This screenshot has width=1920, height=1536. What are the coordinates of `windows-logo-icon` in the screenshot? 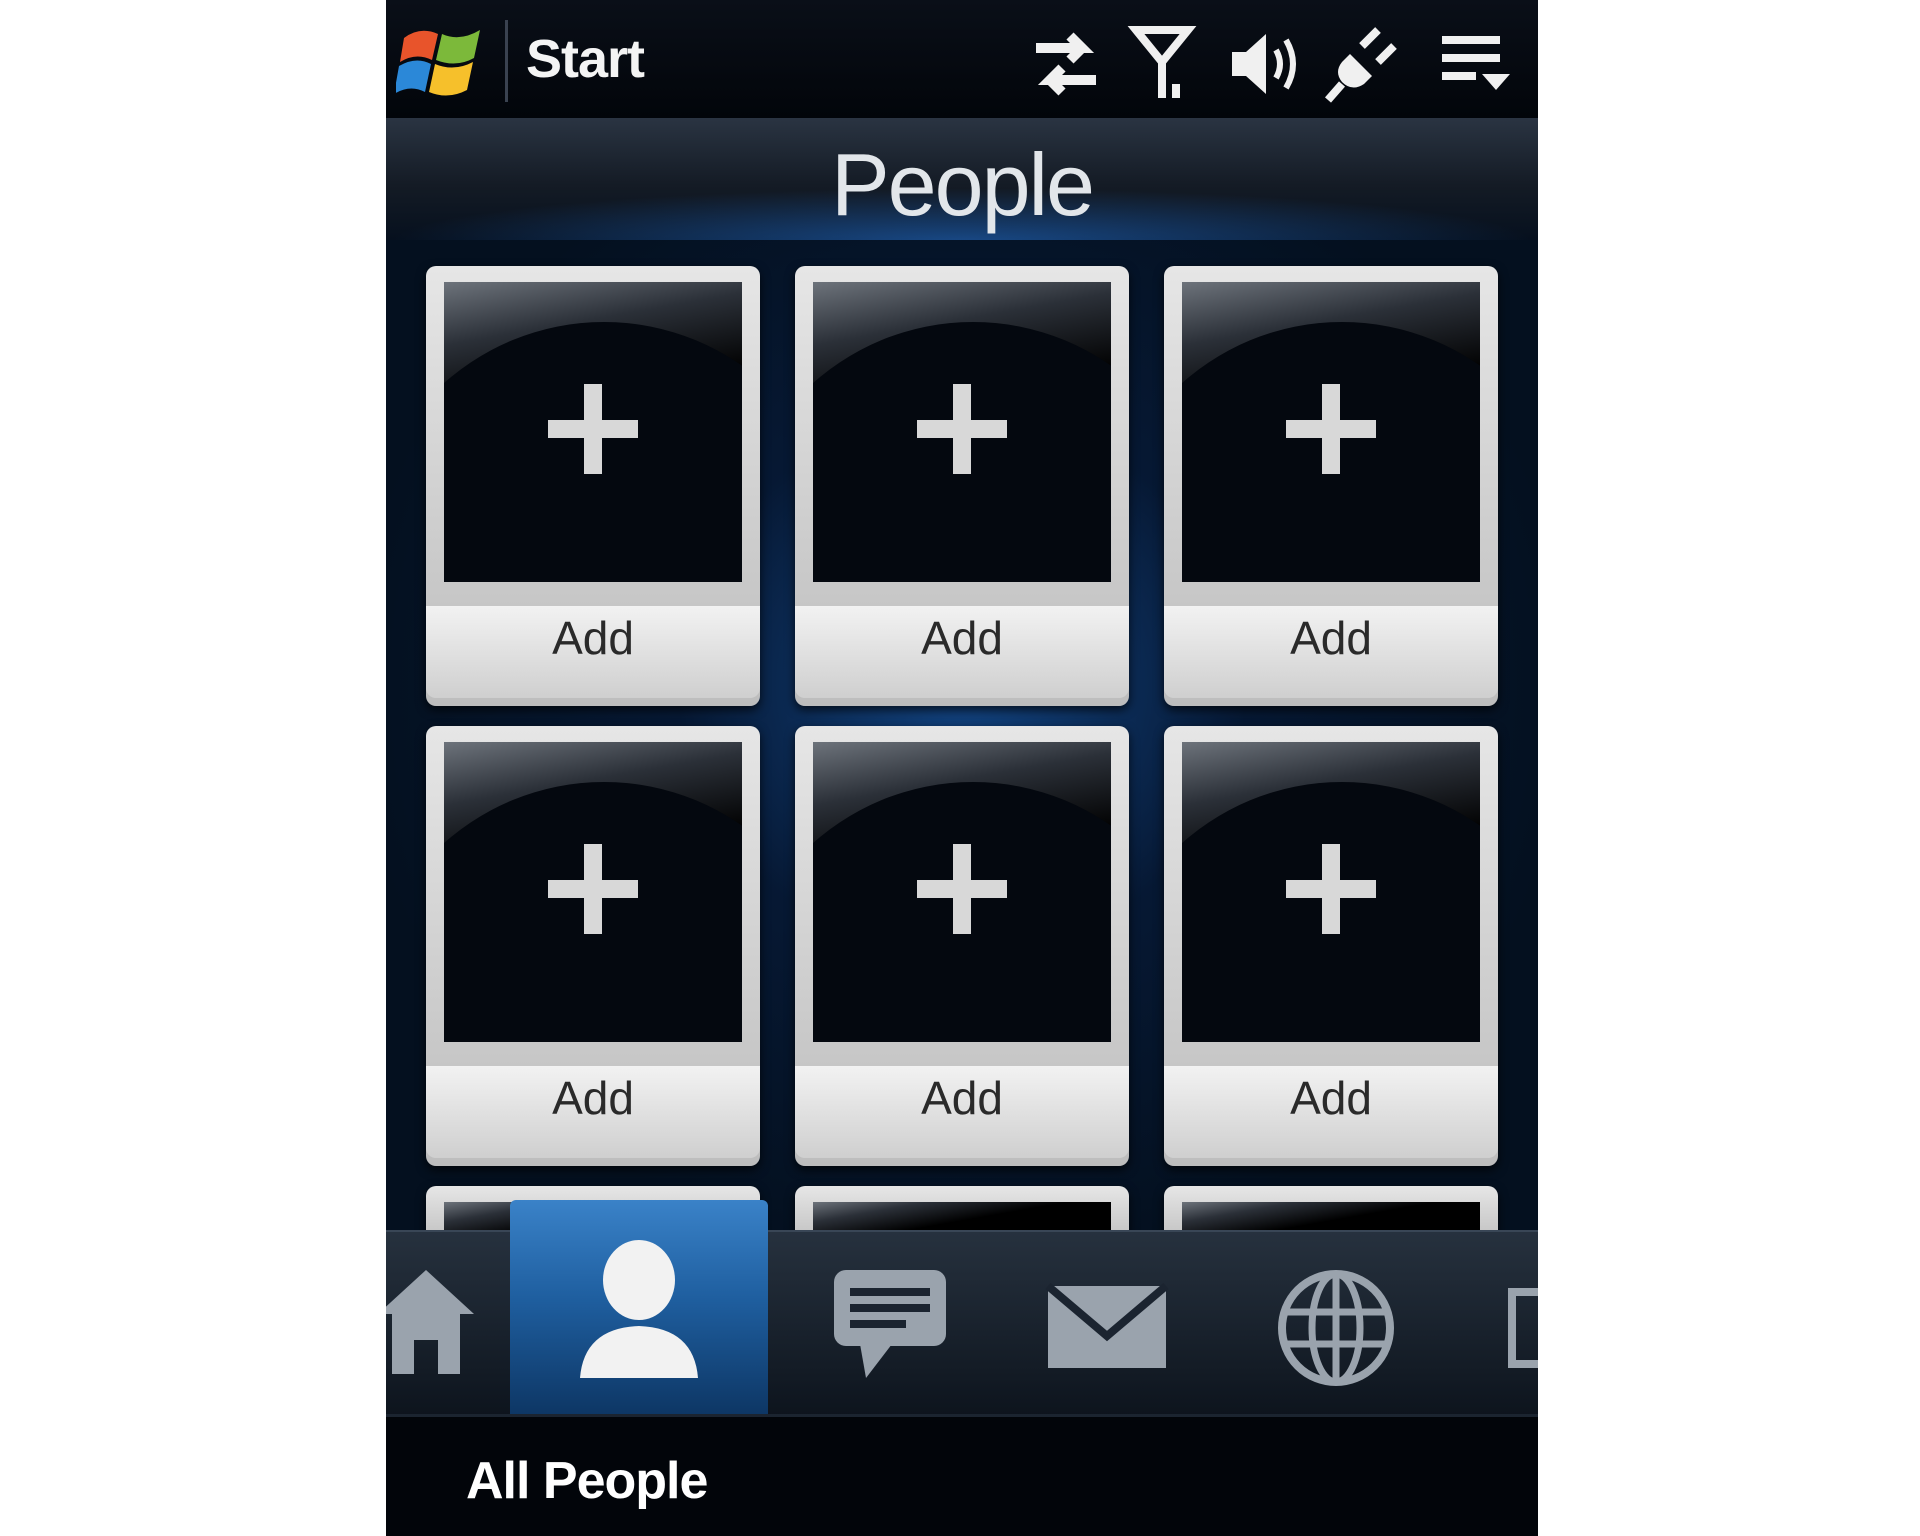 It's located at (442, 62).